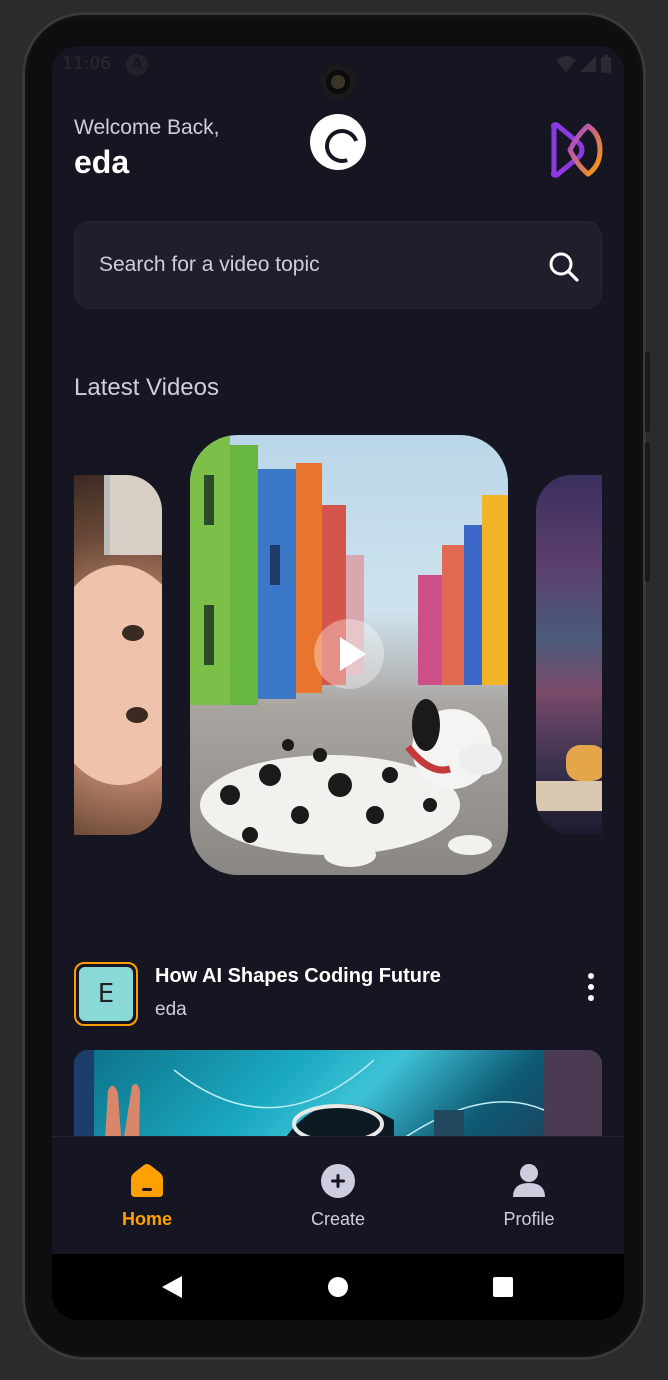 This screenshot has height=1380, width=668. Describe the element at coordinates (146, 1219) in the screenshot. I see `tab-label-home: Home` at that location.